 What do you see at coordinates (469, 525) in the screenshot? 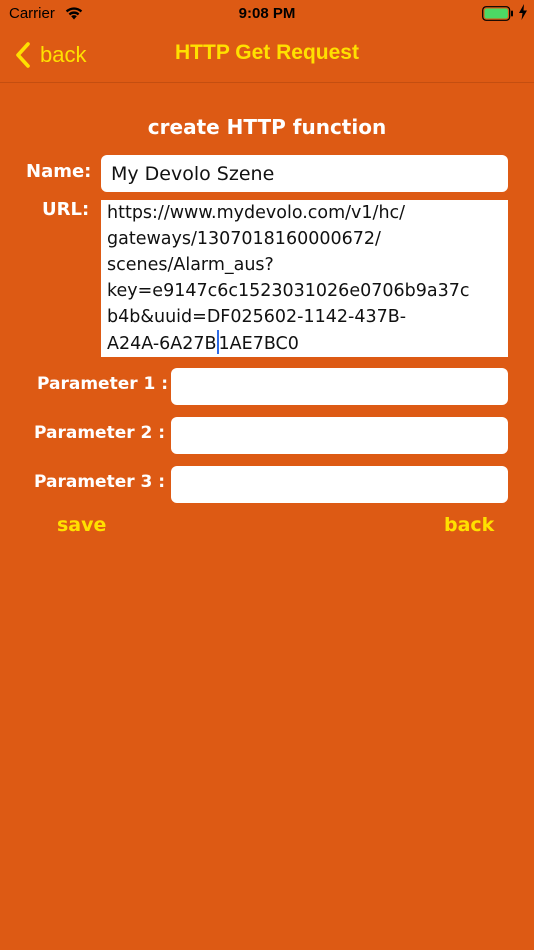
I see `back-button: back` at bounding box center [469, 525].